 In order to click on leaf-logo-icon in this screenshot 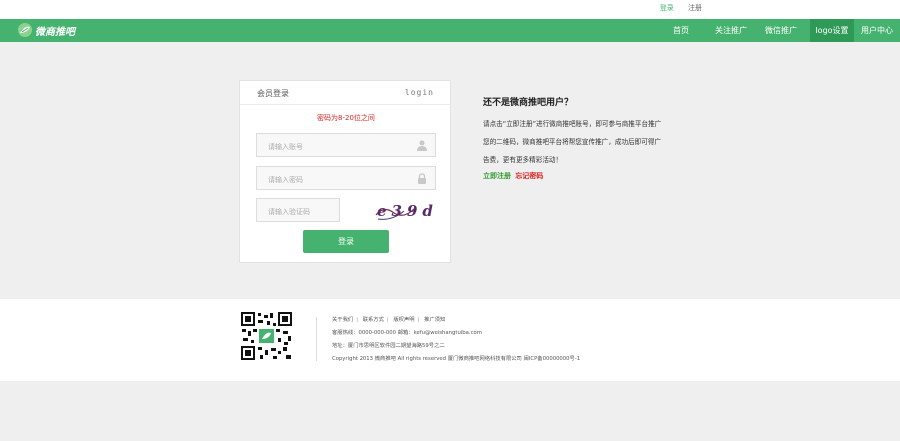, I will do `click(25, 30)`.